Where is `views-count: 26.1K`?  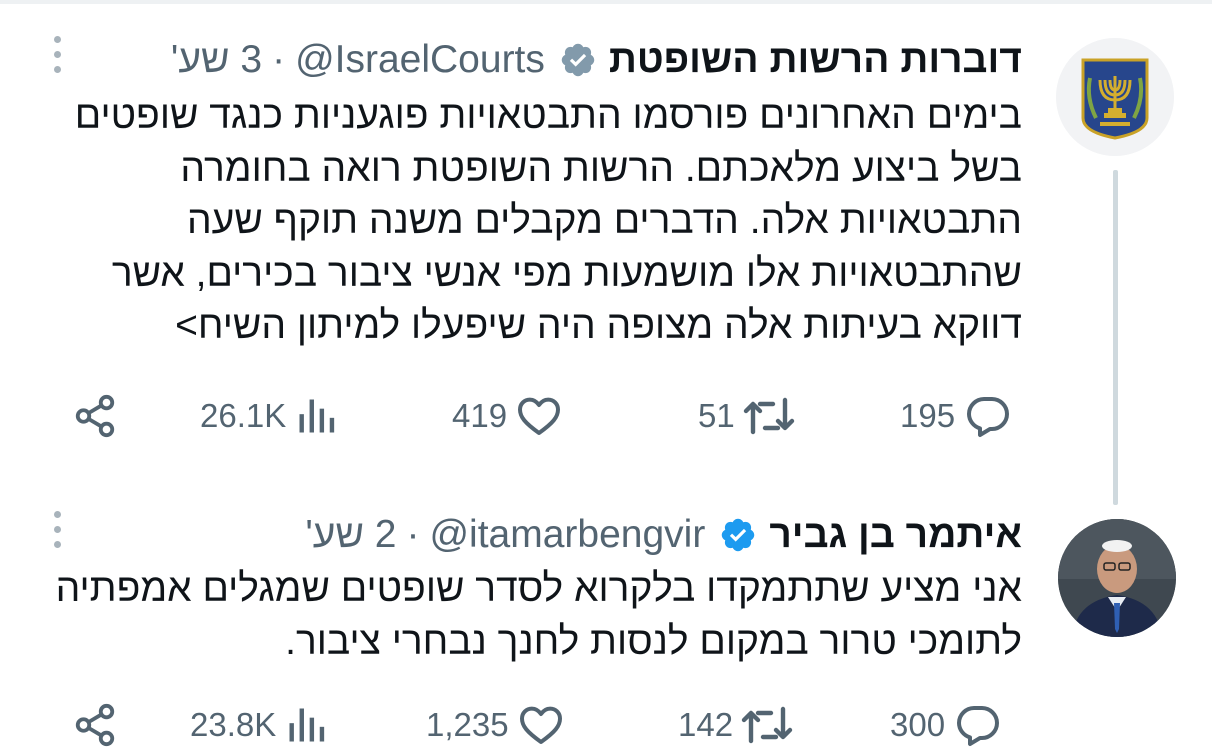
views-count: 26.1K is located at coordinates (243, 415).